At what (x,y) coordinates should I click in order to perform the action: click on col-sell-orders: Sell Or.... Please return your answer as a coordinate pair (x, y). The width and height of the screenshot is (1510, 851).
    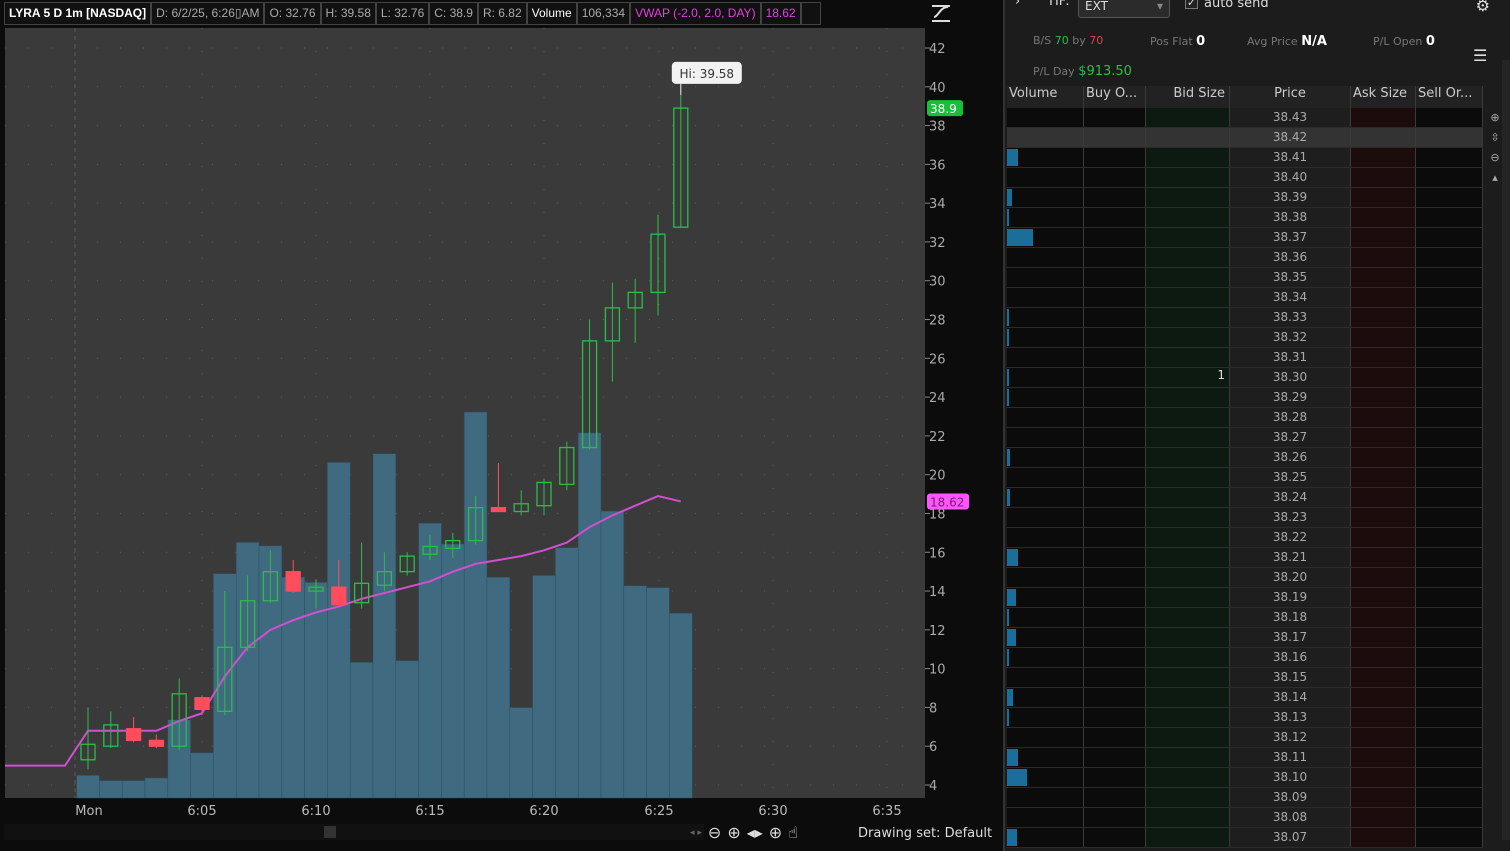
    Looking at the image, I should click on (1449, 97).